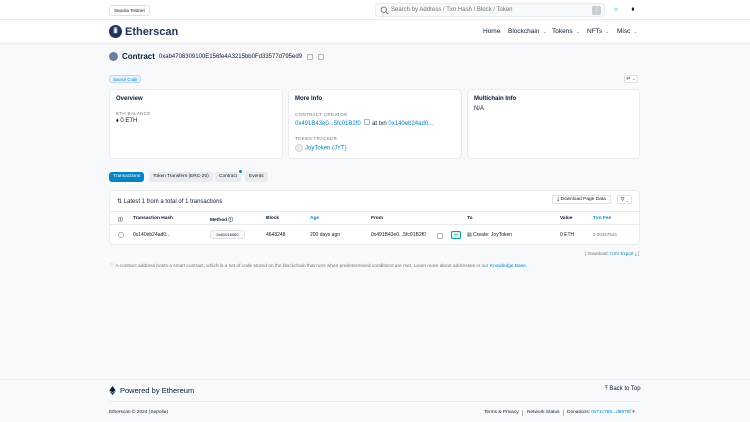 The height and width of the screenshot is (422, 750). I want to click on donations-address-link: 0x71c765...d8976f, so click(610, 412).